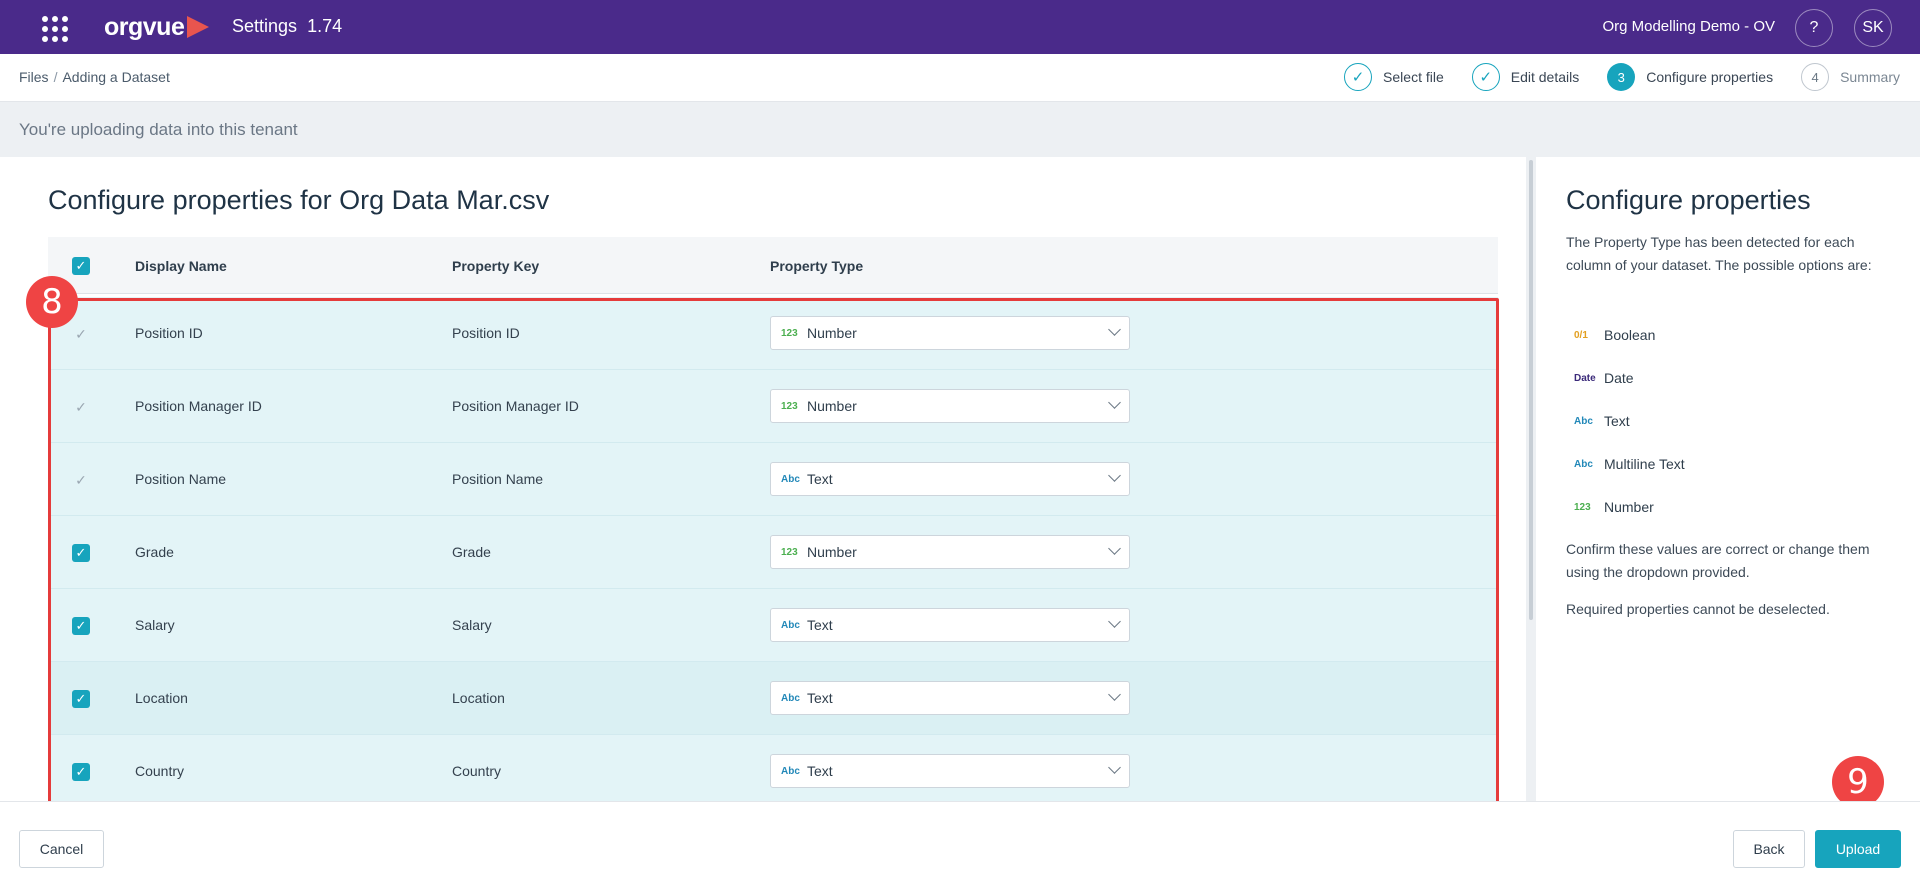  I want to click on column-header-property-type: Property Type, so click(817, 266).